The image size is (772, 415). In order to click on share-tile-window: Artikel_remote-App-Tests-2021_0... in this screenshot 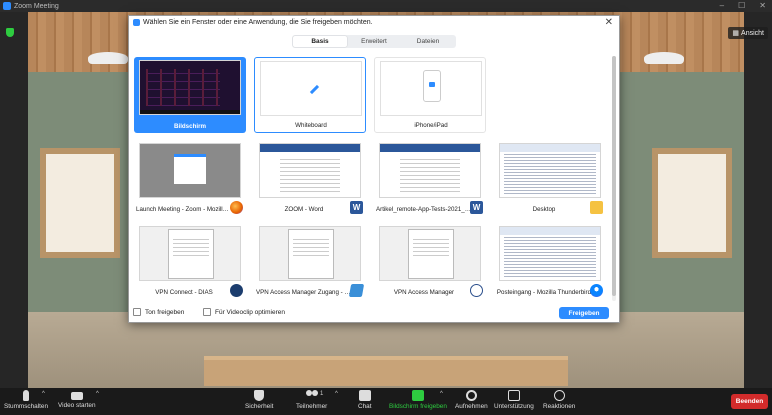, I will do `click(430, 178)`.